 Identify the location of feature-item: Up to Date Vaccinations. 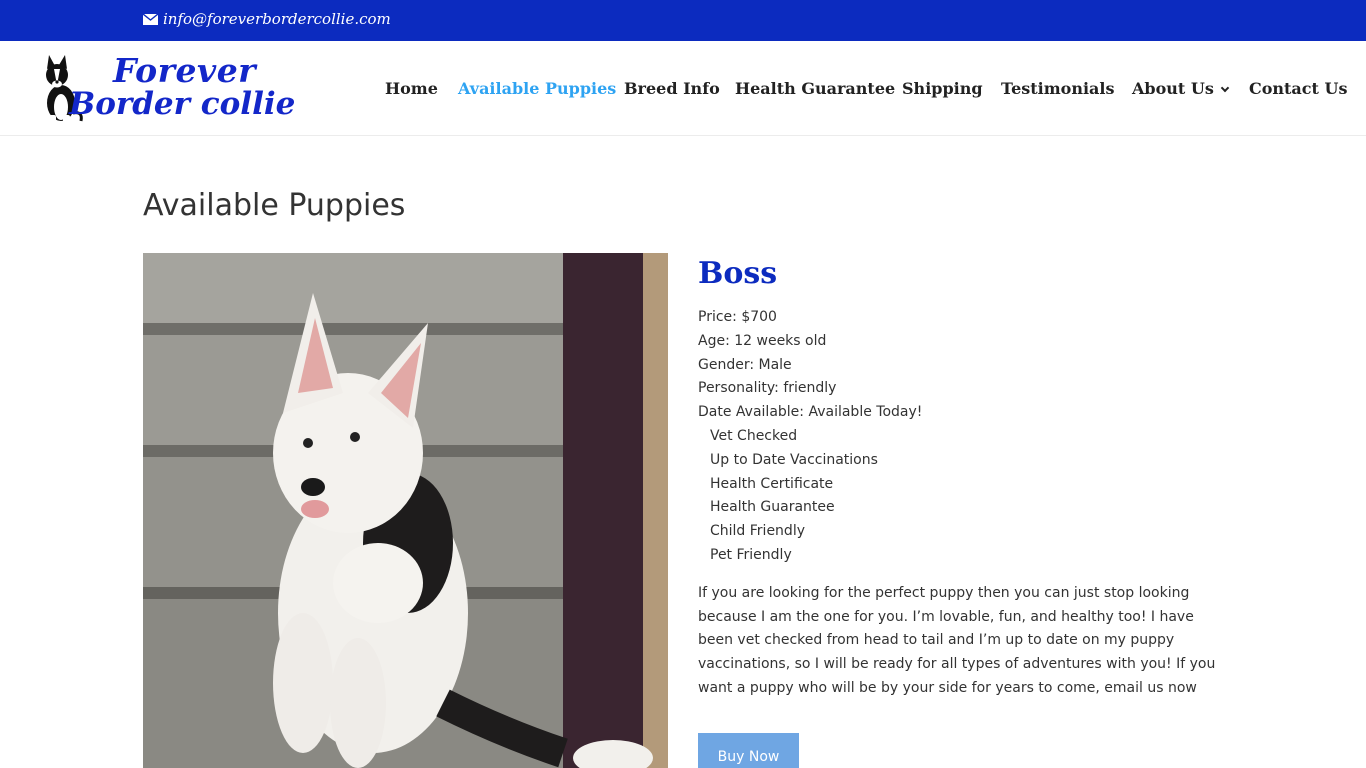
(794, 459).